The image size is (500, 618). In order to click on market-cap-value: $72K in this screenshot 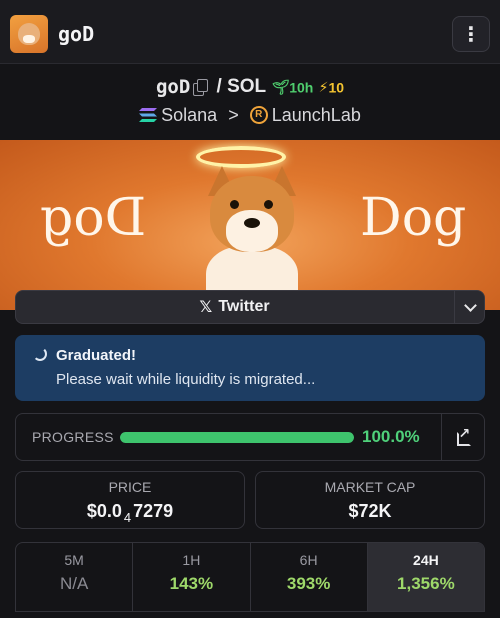, I will do `click(370, 511)`.